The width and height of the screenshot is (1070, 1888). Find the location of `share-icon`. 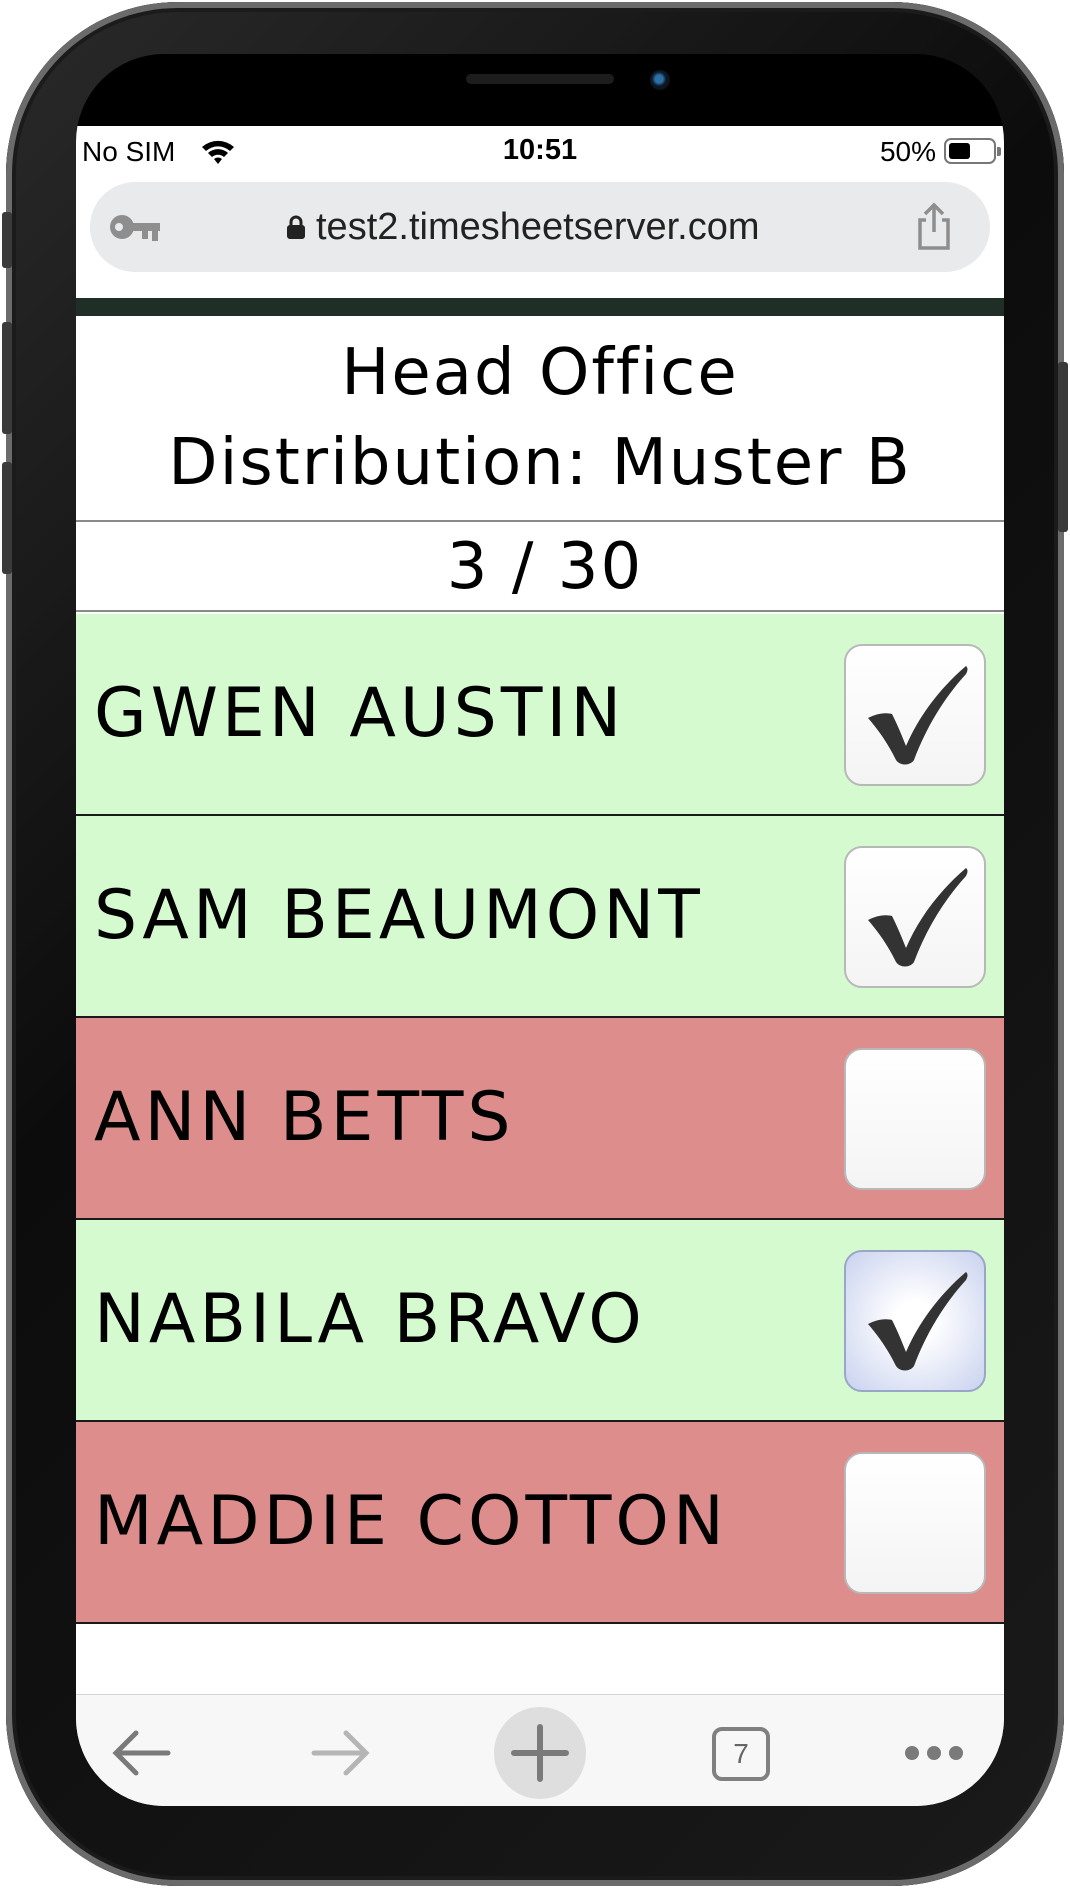

share-icon is located at coordinates (934, 227).